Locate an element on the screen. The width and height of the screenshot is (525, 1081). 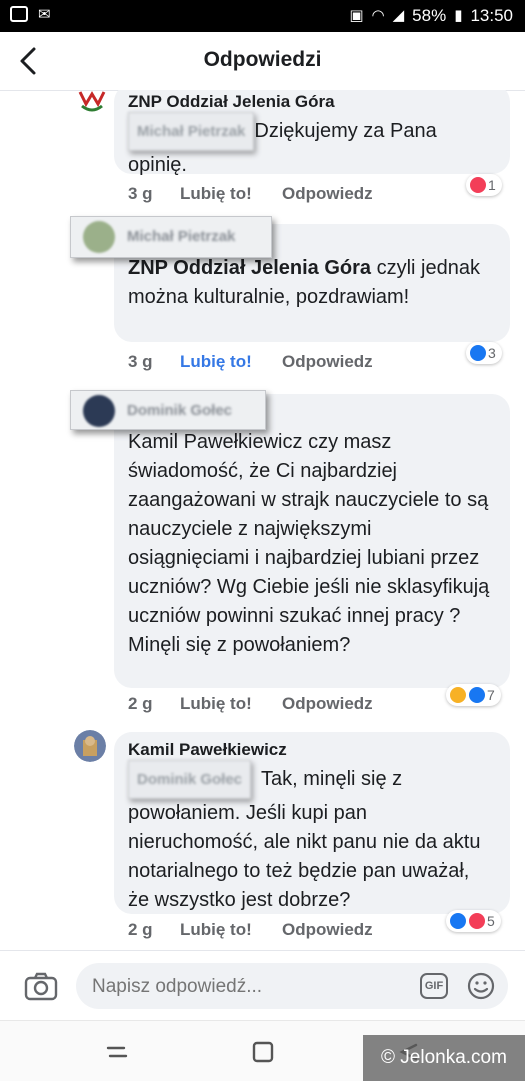
reply-composer: GIF is located at coordinates (262, 985).